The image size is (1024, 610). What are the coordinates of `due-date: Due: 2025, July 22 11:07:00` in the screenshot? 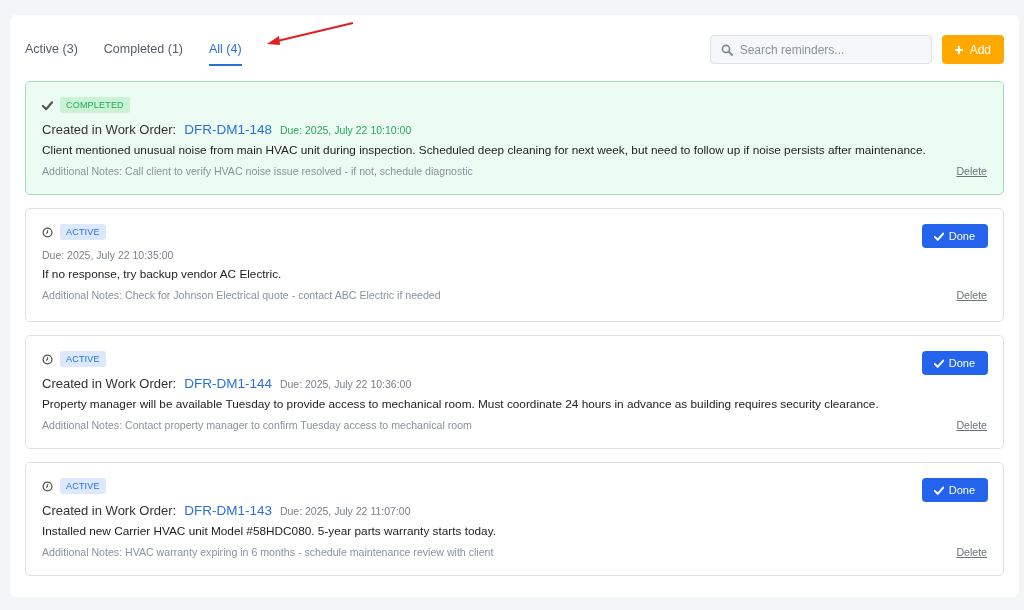 It's located at (345, 511).